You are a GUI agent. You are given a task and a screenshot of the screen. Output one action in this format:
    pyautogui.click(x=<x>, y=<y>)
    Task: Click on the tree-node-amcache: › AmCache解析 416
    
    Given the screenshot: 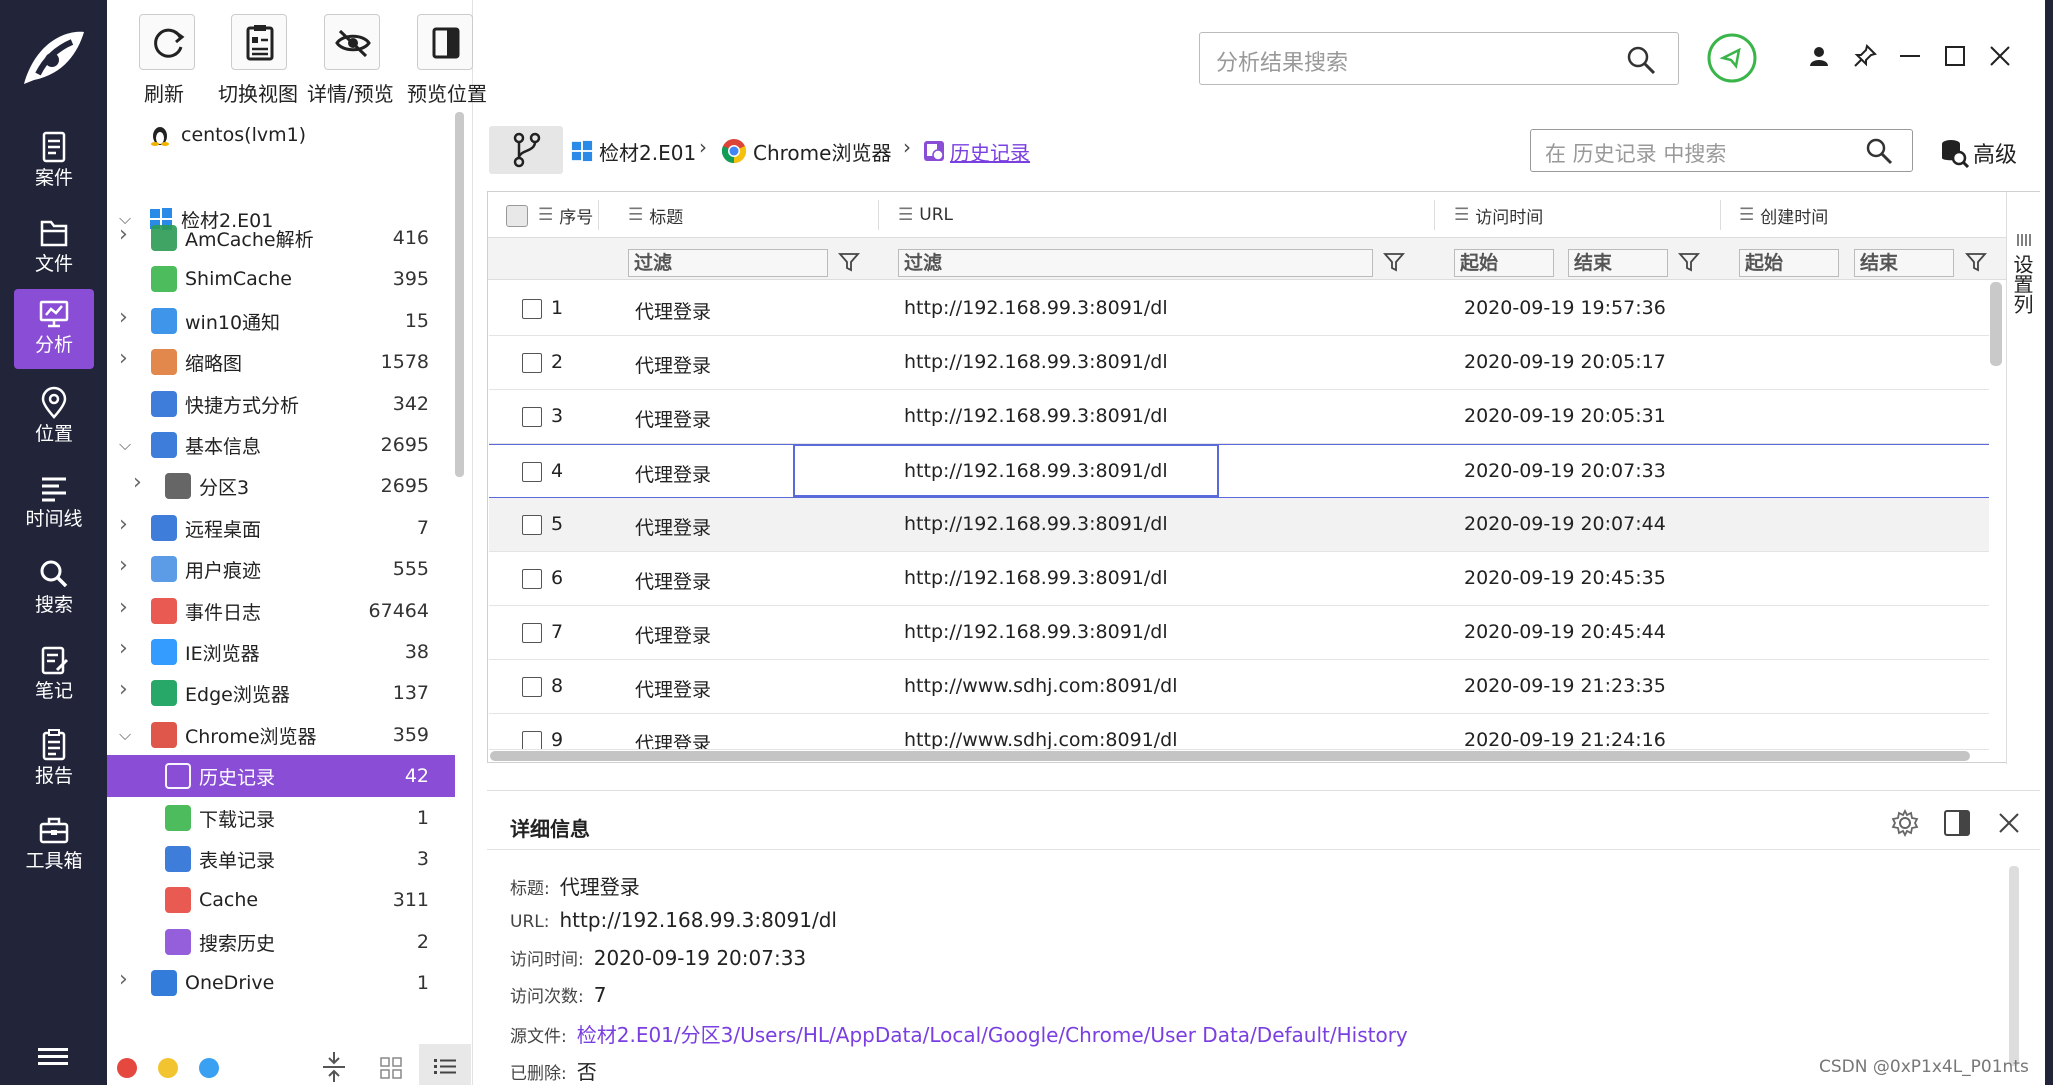 What is the action you would take?
    pyautogui.click(x=281, y=238)
    